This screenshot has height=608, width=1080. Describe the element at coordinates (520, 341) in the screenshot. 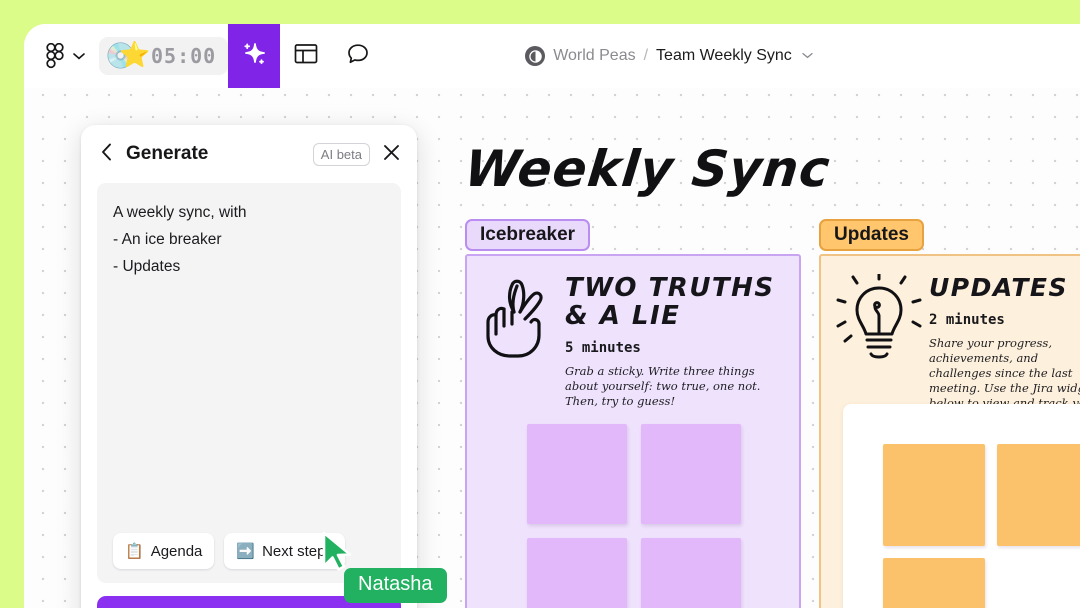

I see `crossed-fingers-icon` at that location.